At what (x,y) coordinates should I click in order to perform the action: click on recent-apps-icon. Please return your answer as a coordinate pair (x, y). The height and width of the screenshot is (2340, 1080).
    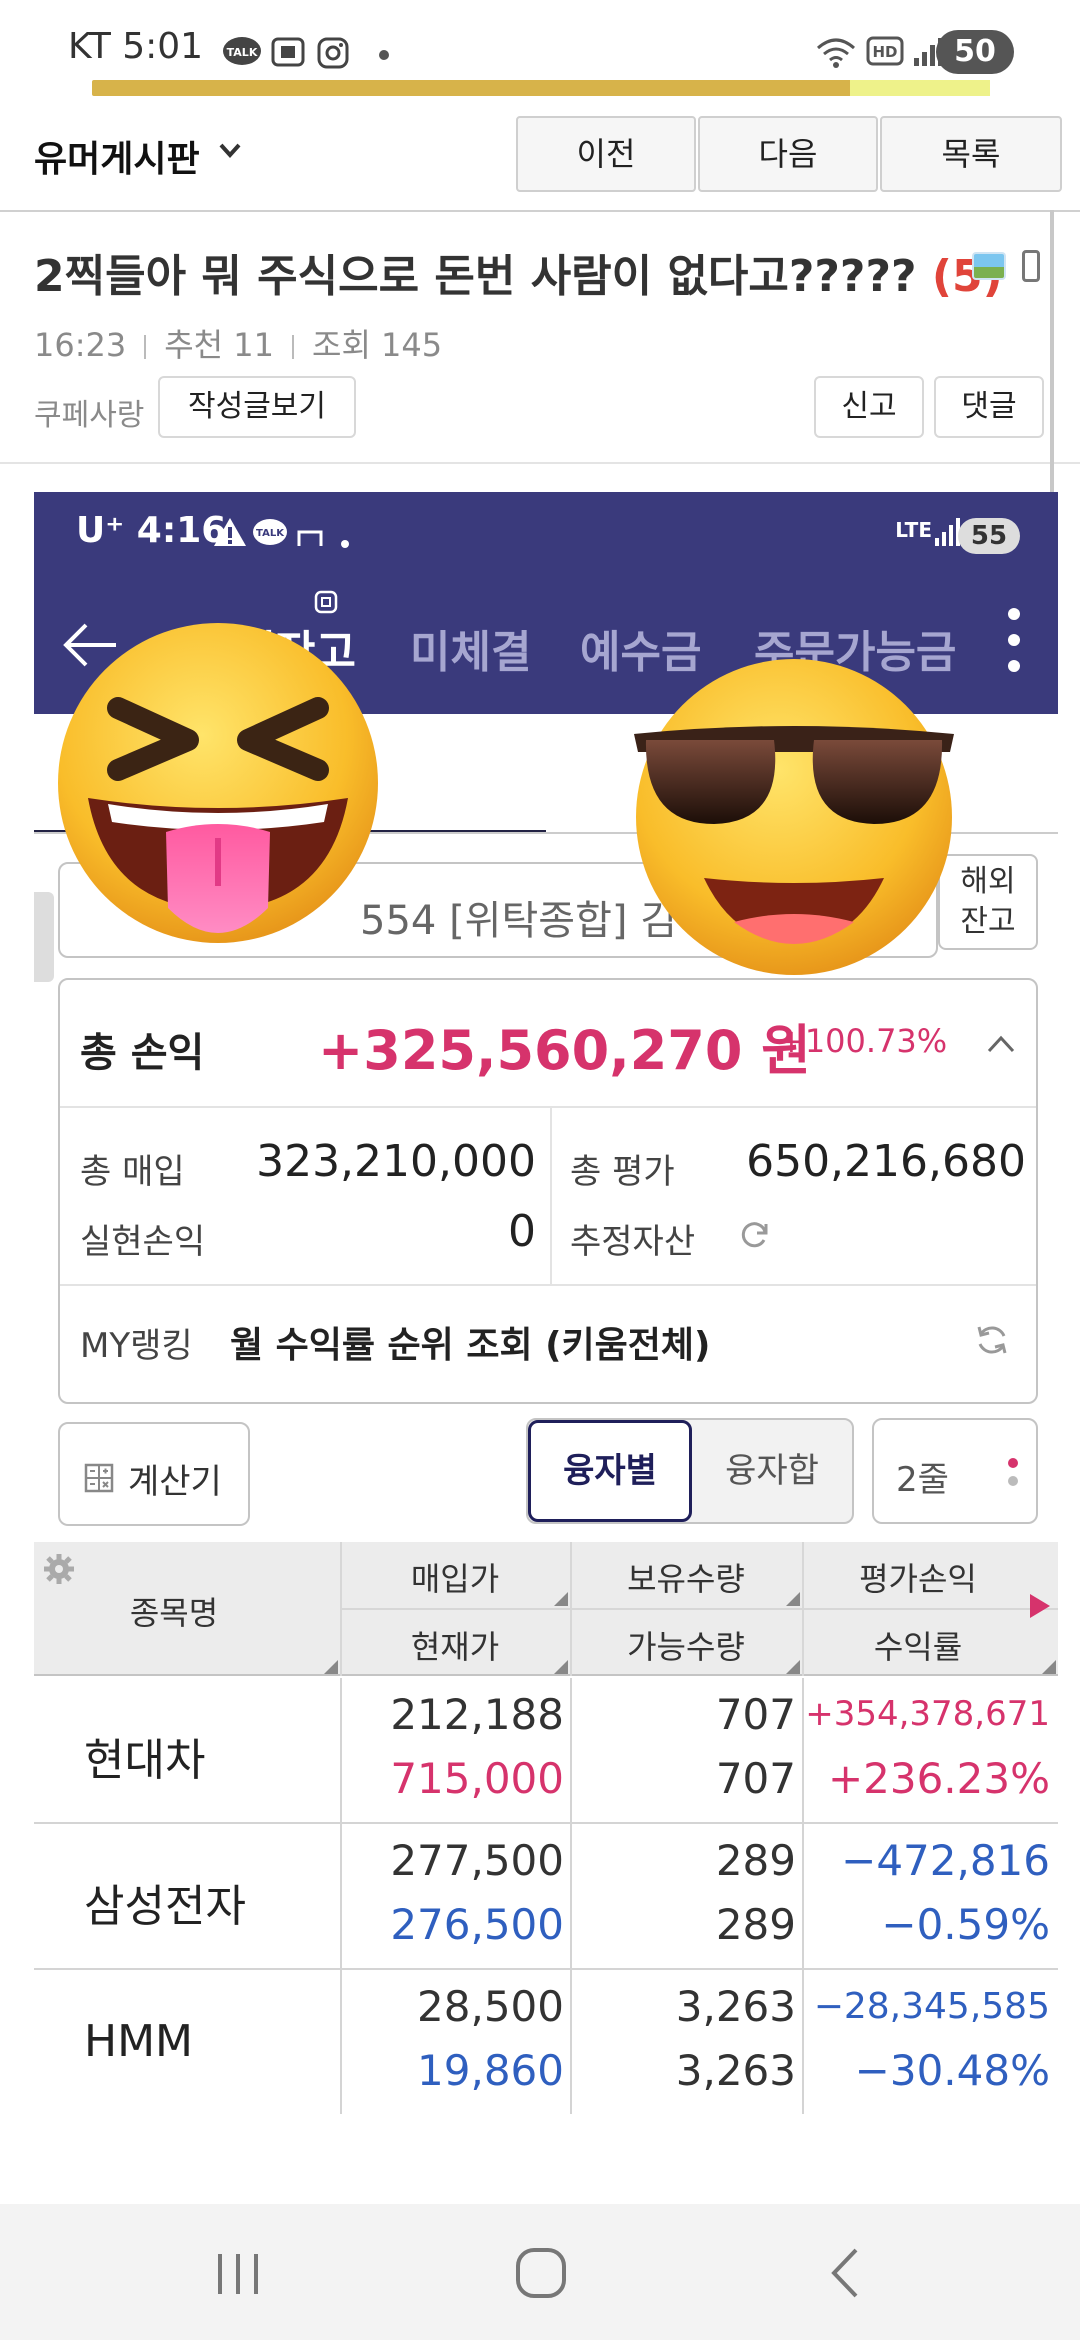
    Looking at the image, I should click on (239, 2274).